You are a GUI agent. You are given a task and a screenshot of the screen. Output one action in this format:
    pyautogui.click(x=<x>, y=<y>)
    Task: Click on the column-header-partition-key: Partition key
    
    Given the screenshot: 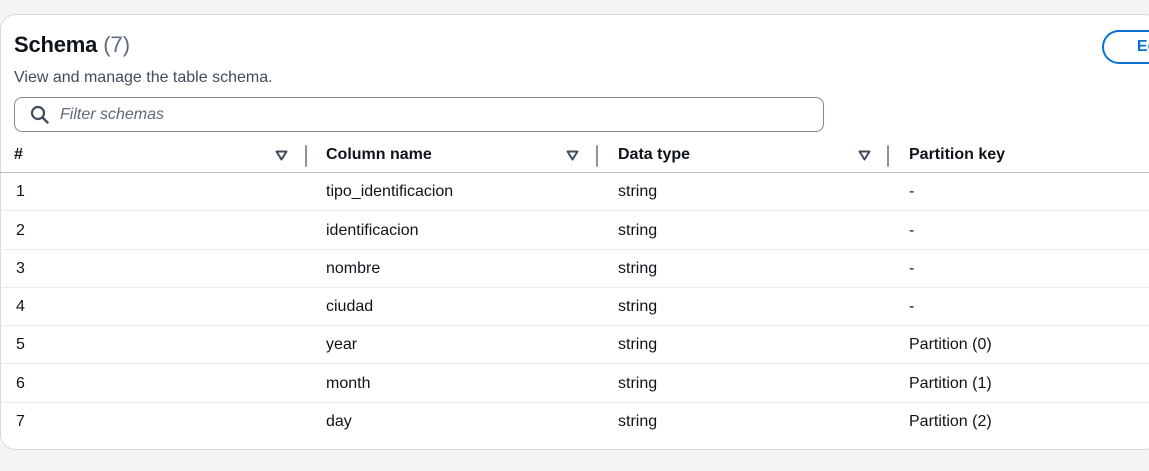 What is the action you would take?
    pyautogui.click(x=957, y=155)
    